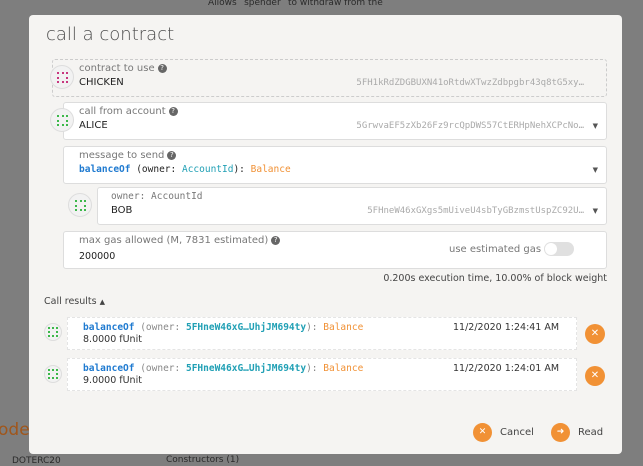  I want to click on account-identicon, so click(62, 120).